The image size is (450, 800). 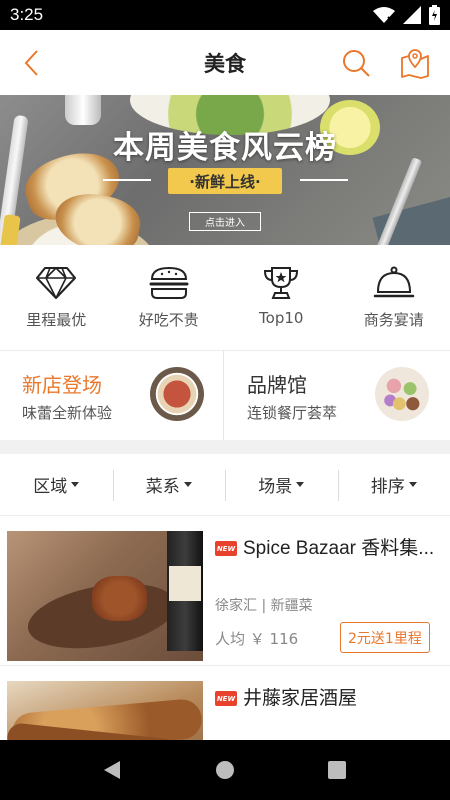 What do you see at coordinates (56, 283) in the screenshot?
I see `diamond-icon` at bounding box center [56, 283].